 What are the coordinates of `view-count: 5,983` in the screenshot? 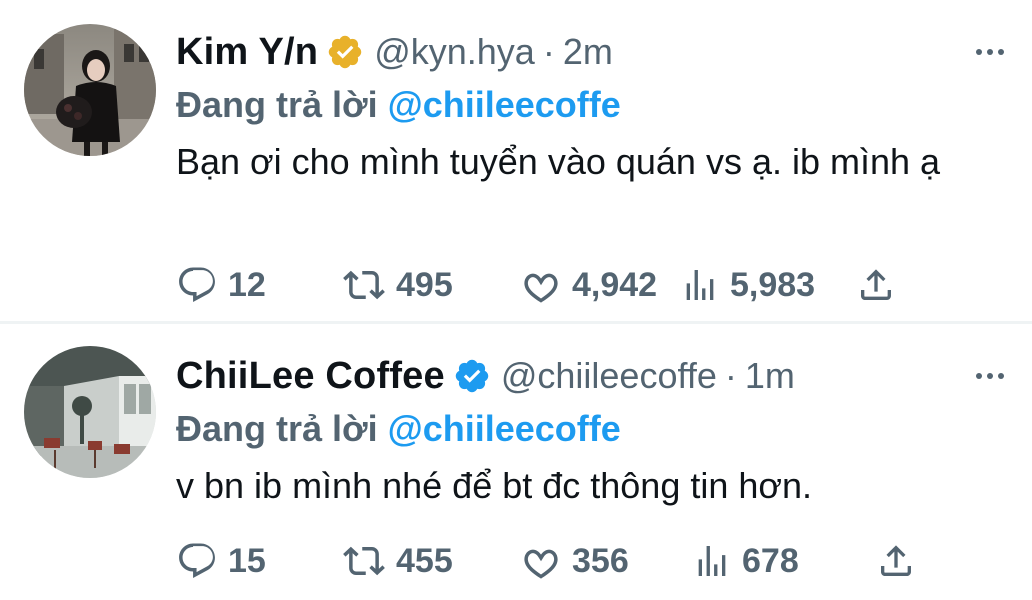 It's located at (773, 284).